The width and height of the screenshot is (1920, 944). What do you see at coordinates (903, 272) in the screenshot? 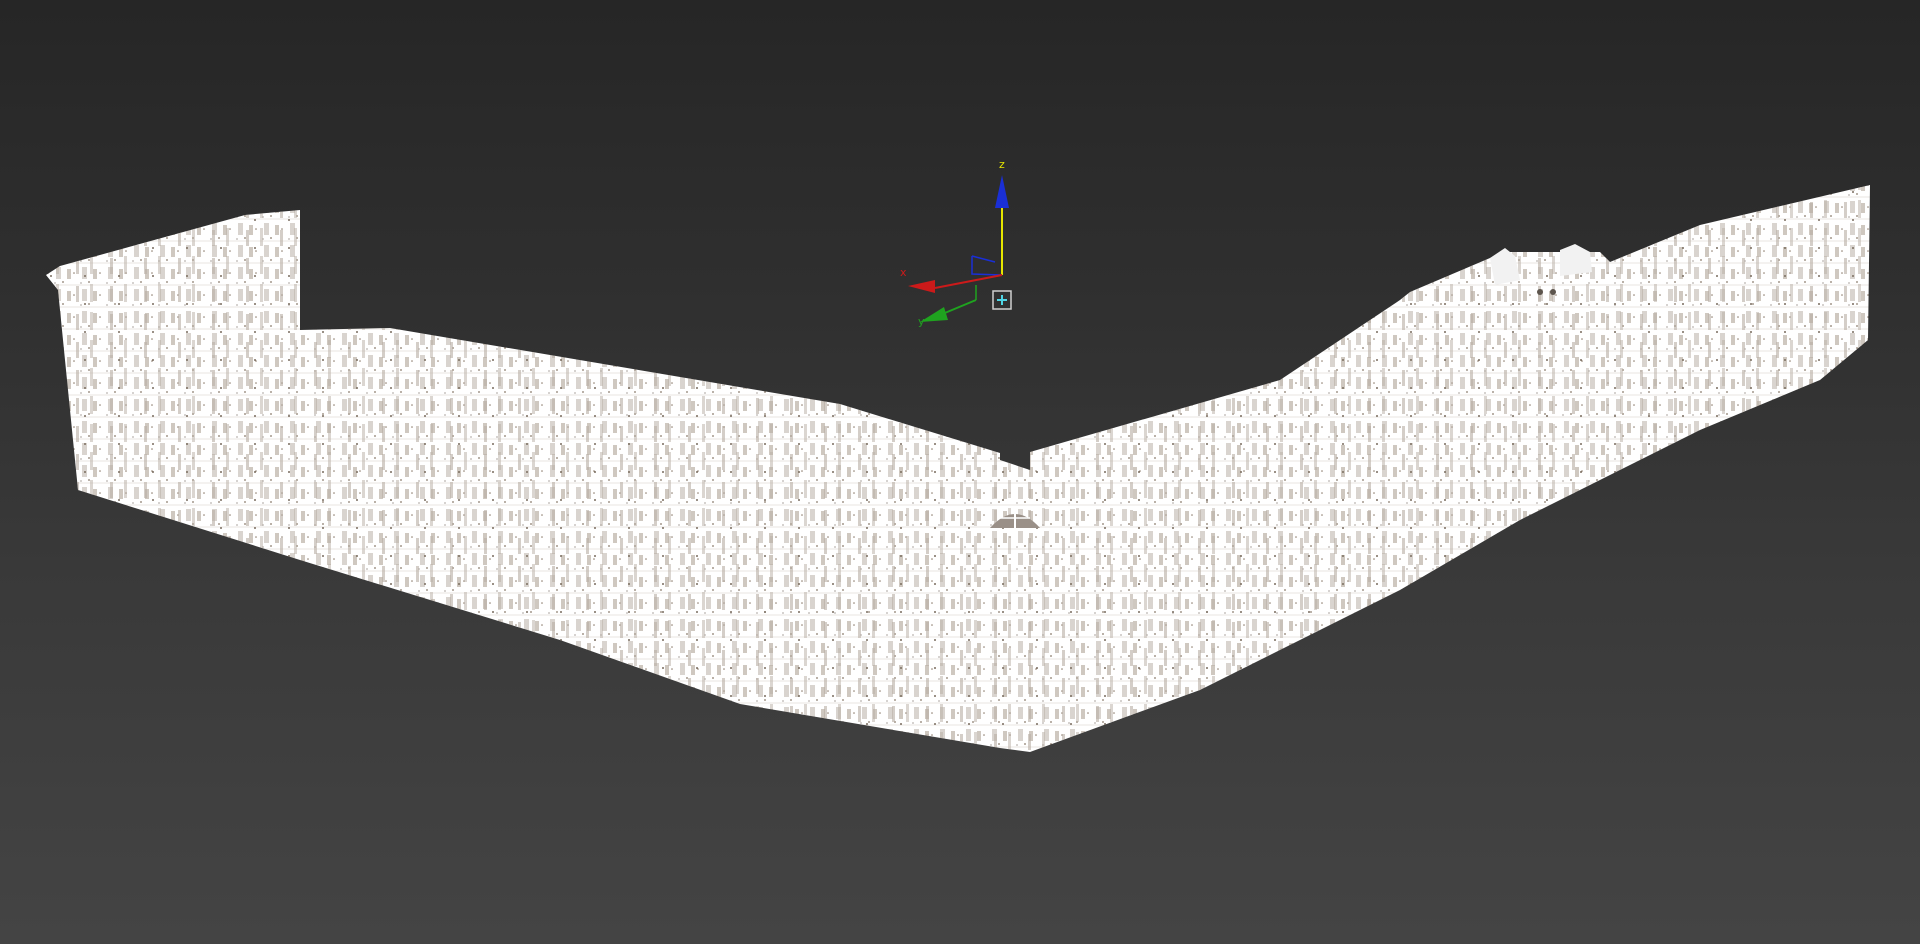
I see `gizmo-x-label: x` at bounding box center [903, 272].